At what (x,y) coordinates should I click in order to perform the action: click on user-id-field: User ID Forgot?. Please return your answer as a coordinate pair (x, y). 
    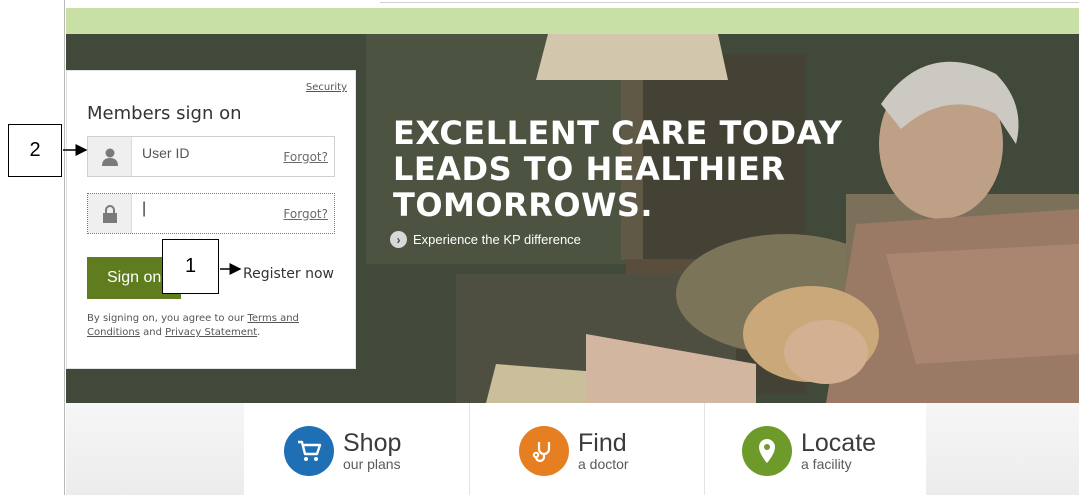
    Looking at the image, I should click on (211, 156).